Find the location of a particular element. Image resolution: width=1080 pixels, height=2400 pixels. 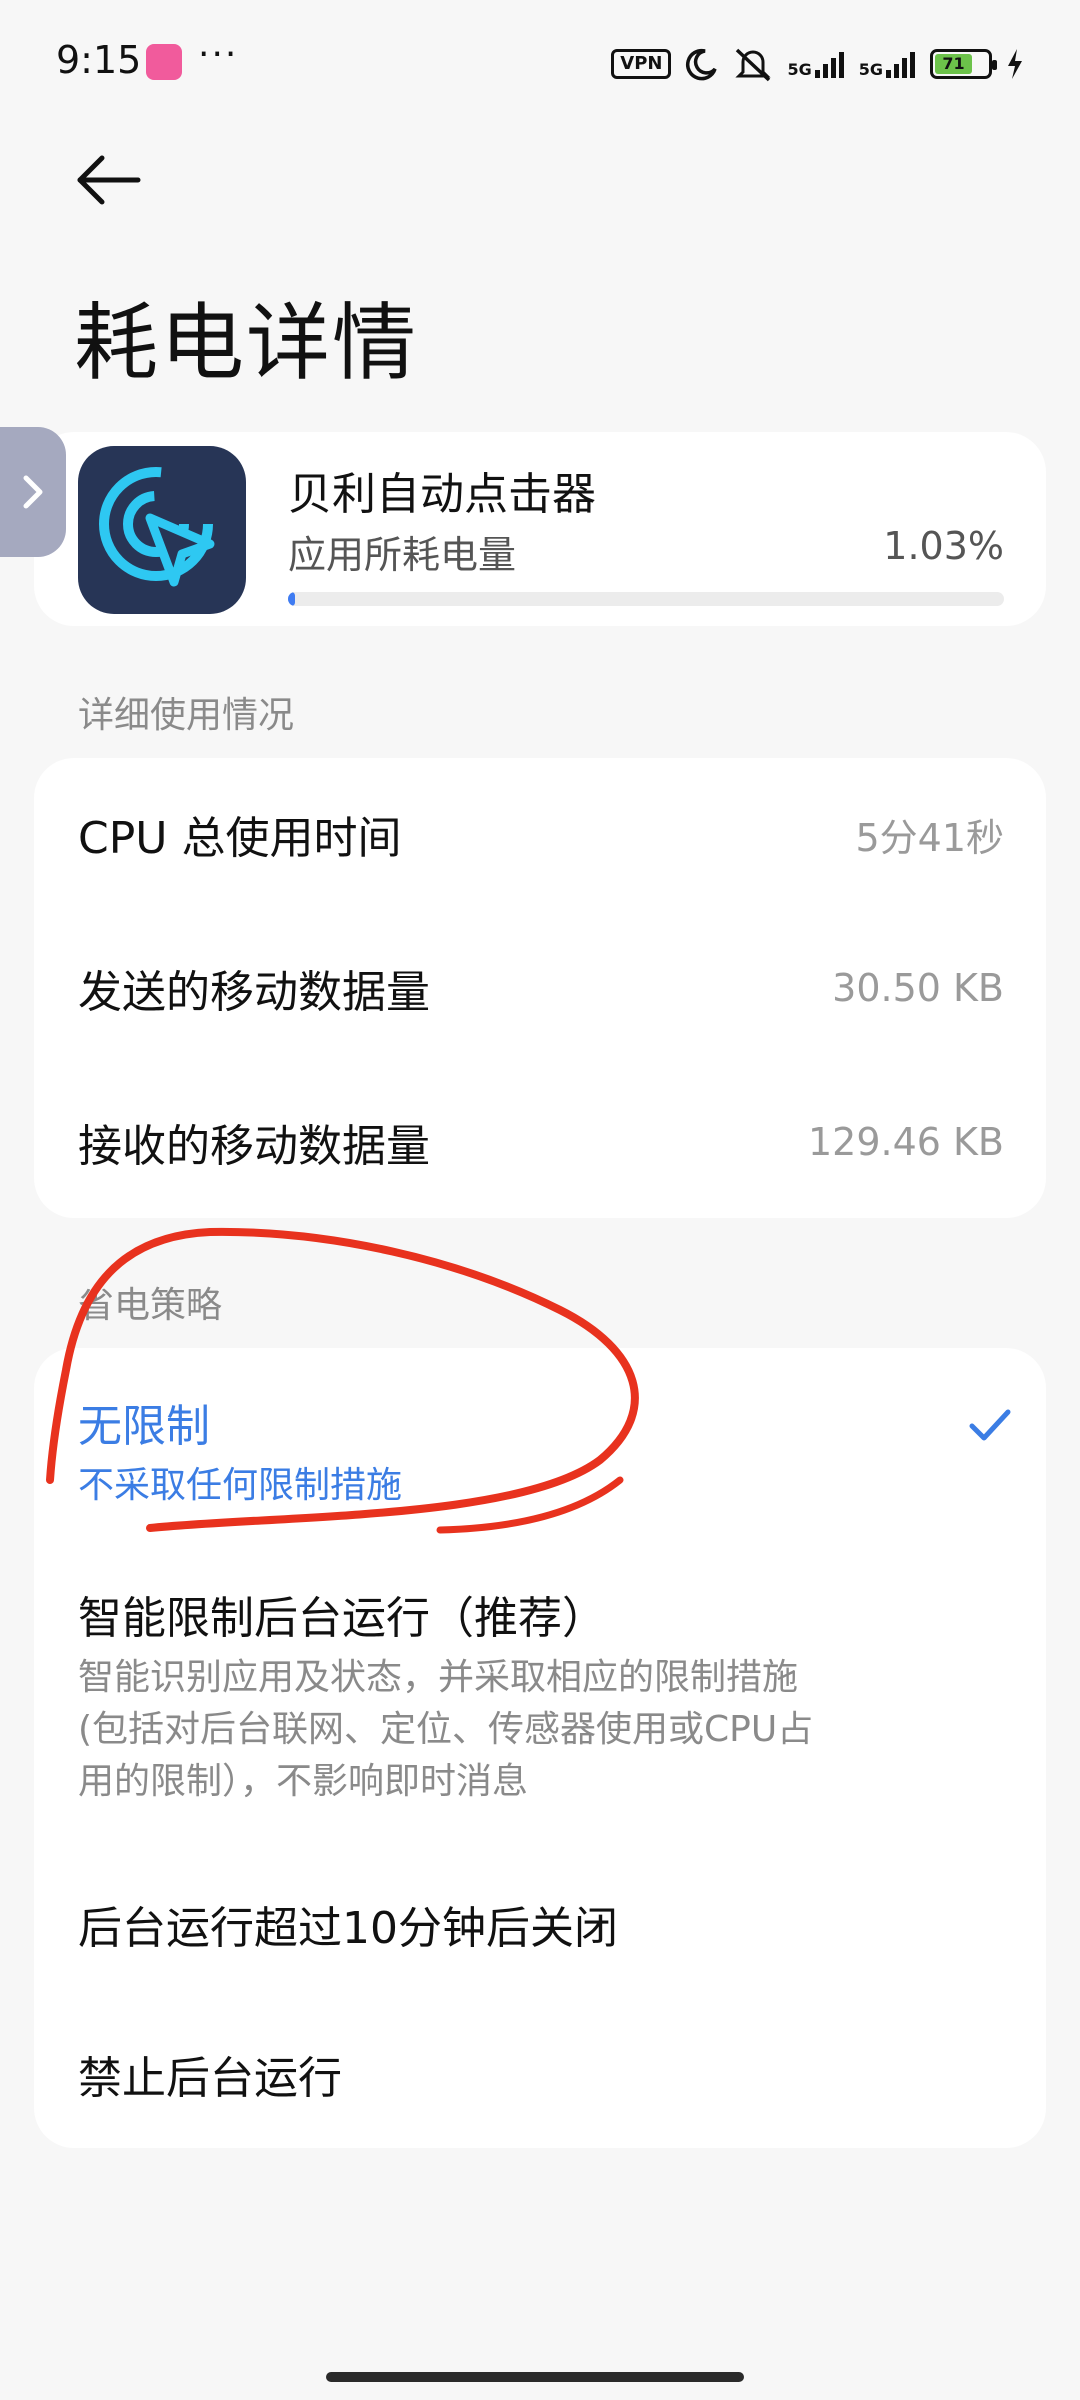

app-icon is located at coordinates (162, 530).